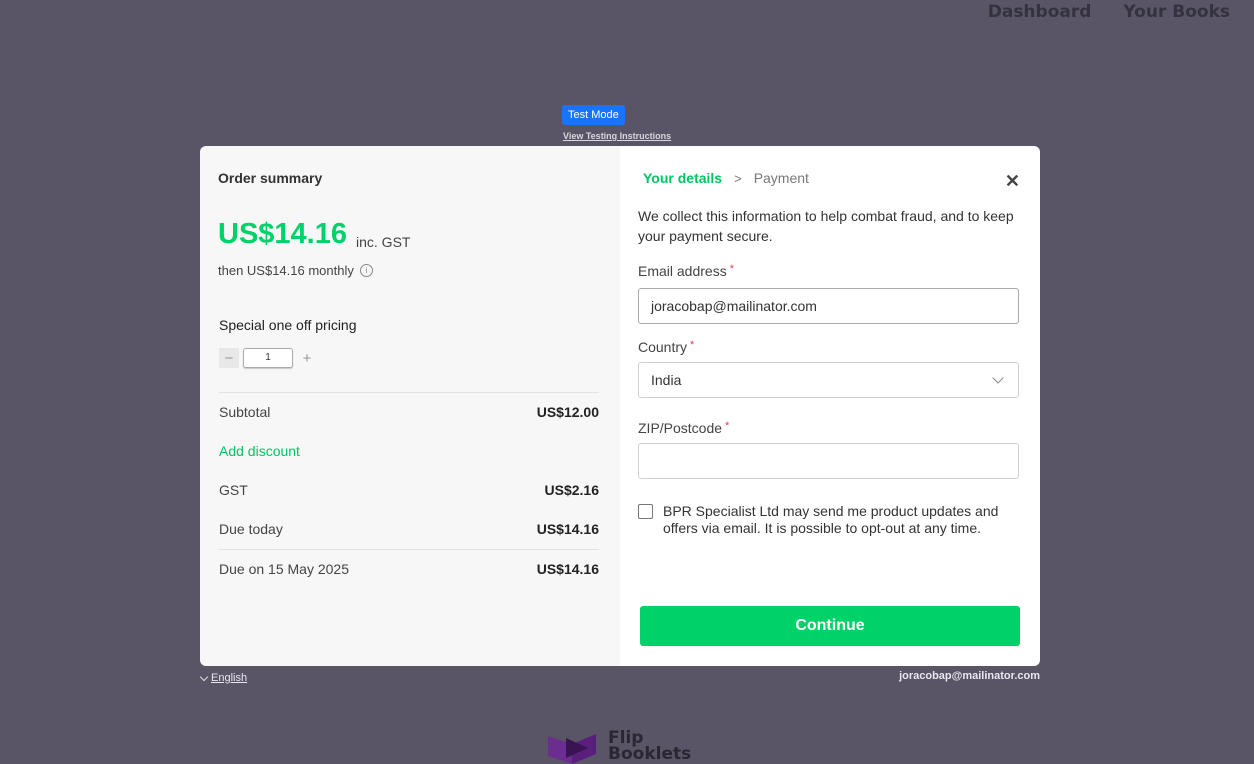  I want to click on email-label-text: Email address, so click(682, 271).